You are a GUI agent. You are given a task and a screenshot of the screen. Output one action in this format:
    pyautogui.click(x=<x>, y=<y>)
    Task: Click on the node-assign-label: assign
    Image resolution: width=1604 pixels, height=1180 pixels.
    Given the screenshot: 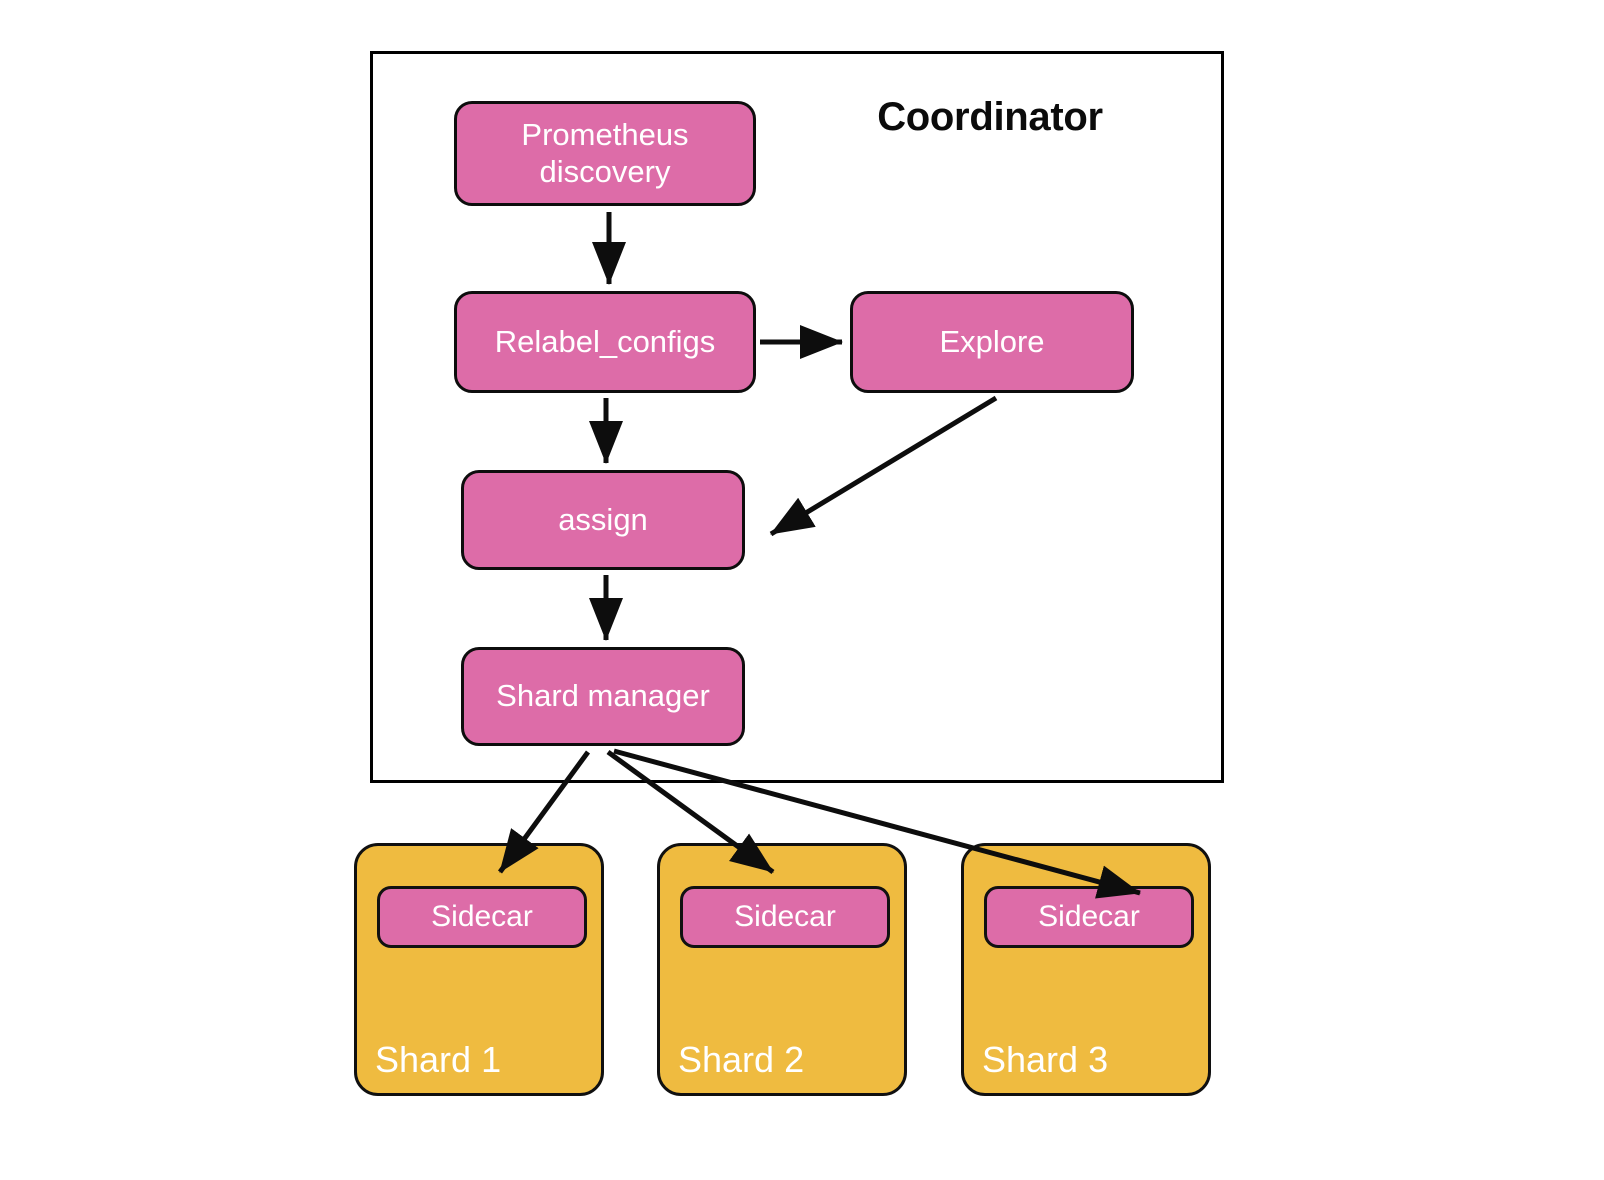 What is the action you would take?
    pyautogui.click(x=603, y=519)
    